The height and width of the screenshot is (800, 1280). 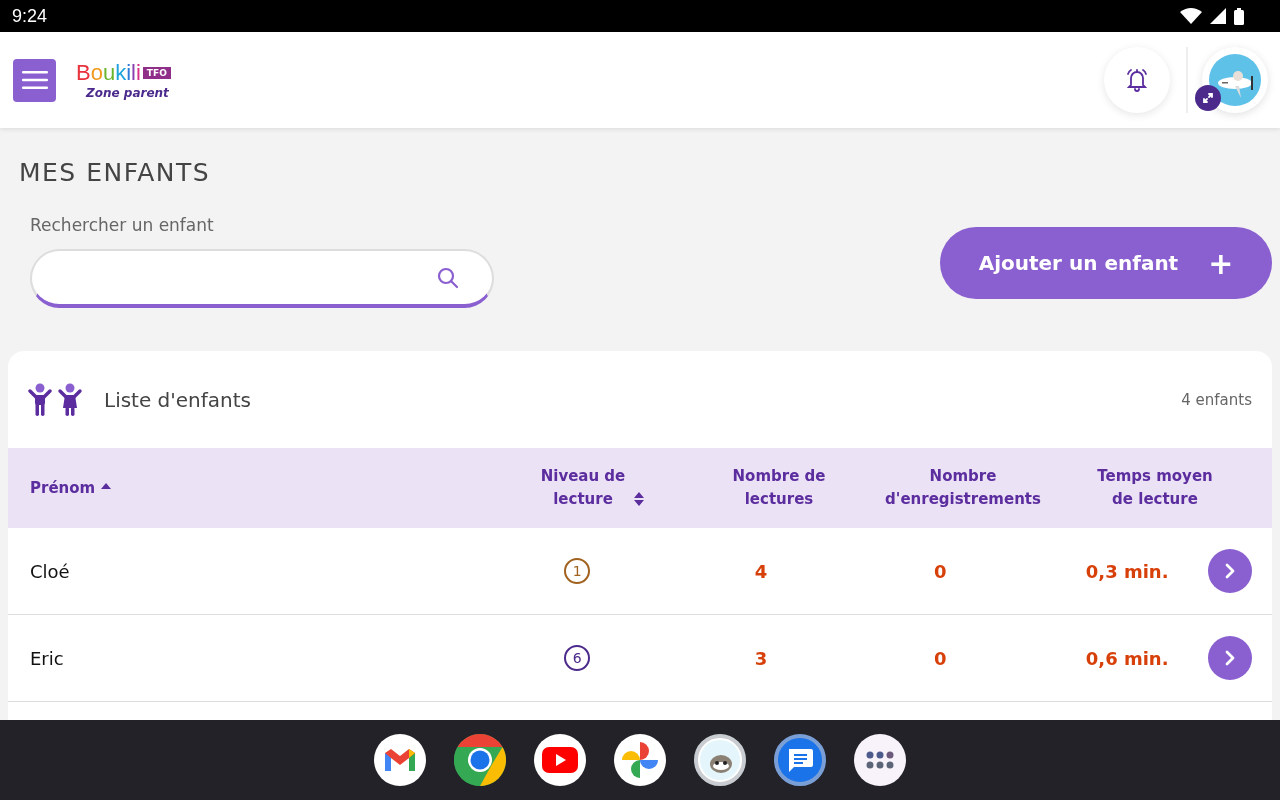 I want to click on status-time: 9:24, so click(x=30, y=16).